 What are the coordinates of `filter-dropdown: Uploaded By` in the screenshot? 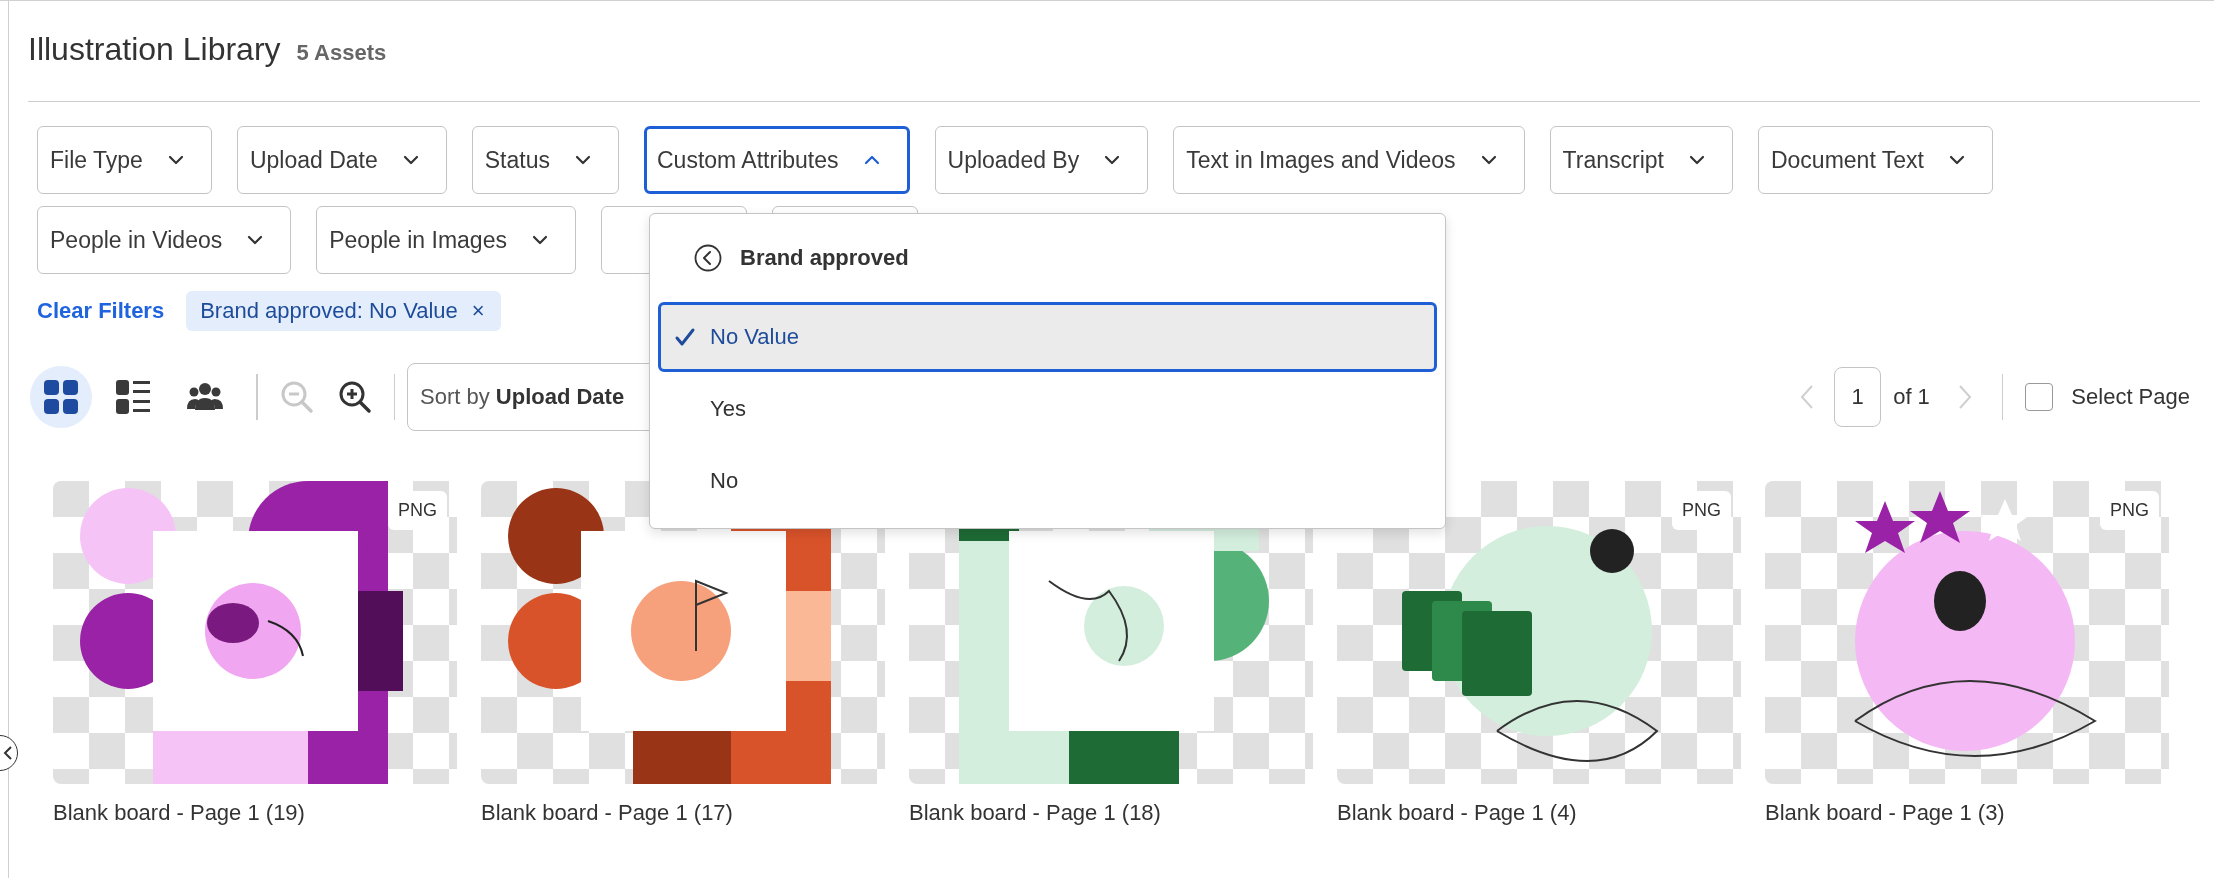 It's located at (1041, 160).